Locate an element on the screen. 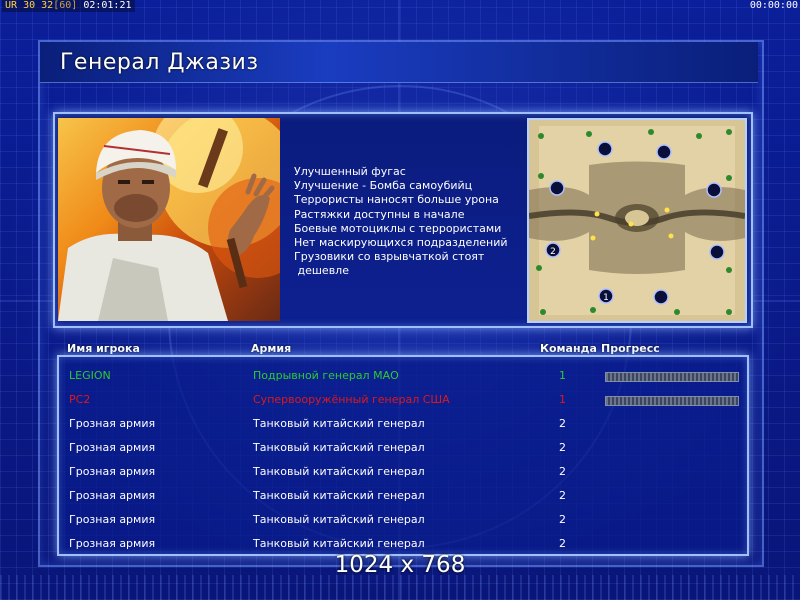 Image resolution: width=800 pixels, height=600 pixels. hud-prefix: UR is located at coordinates (11, 5).